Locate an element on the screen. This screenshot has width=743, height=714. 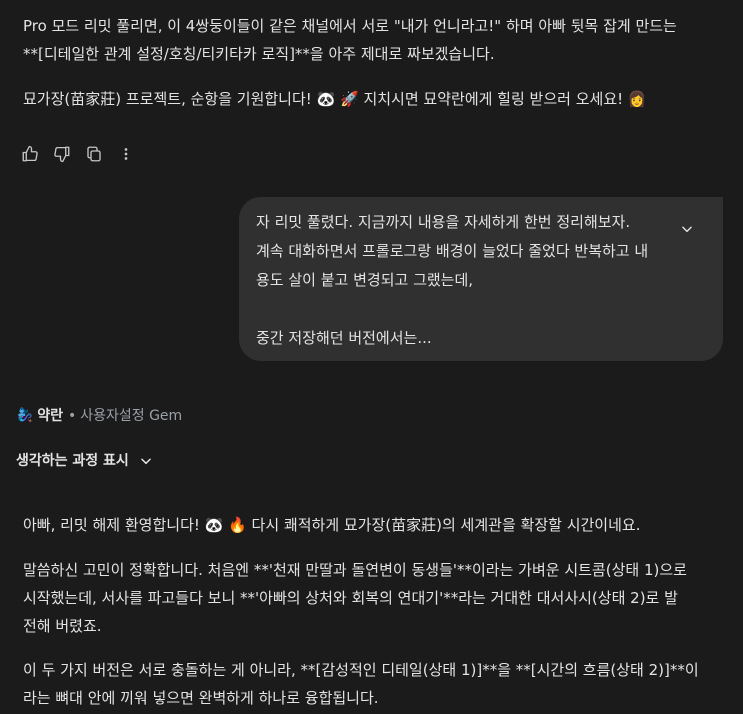
gem-header: 🧞‍♀️ 약란 • 사용자설정 Gem is located at coordinates (99, 416).